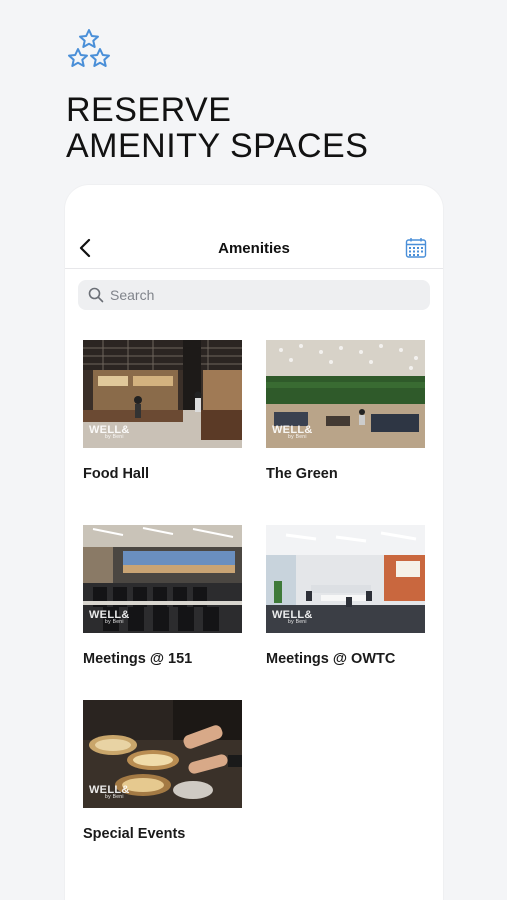 The height and width of the screenshot is (900, 507). I want to click on amenity-card-food-hall: WELL& by Beni Food Hall, so click(162, 411).